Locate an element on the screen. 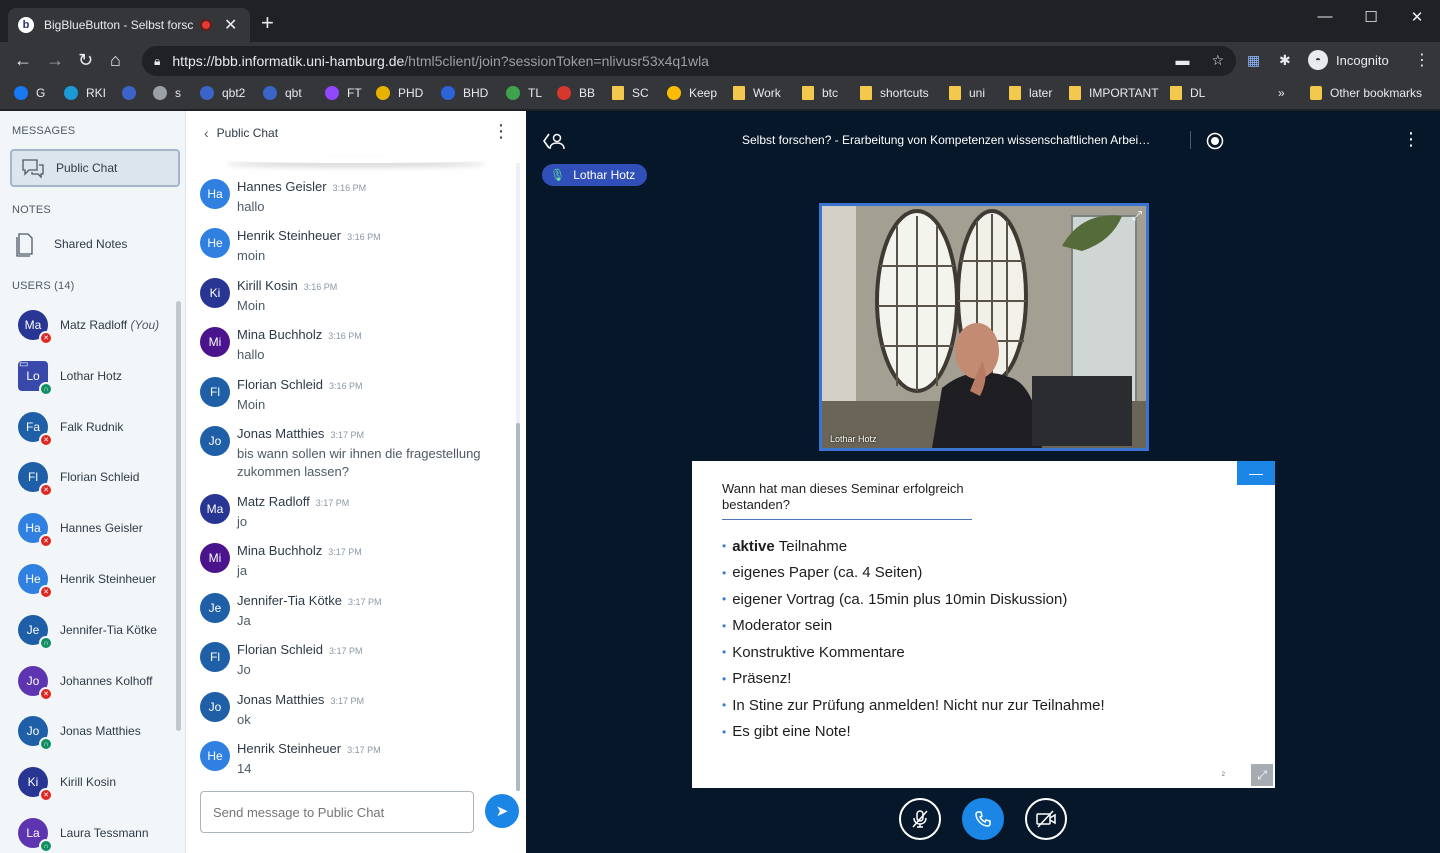 The width and height of the screenshot is (1440, 853). chat-scrollbar-thumb is located at coordinates (518, 607).